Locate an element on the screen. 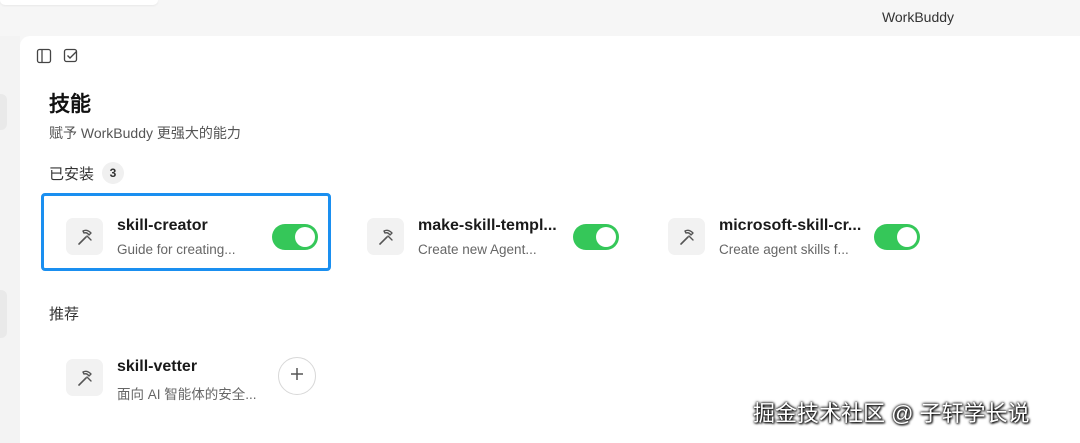 The width and height of the screenshot is (1080, 443). plus-icon is located at coordinates (297, 376).